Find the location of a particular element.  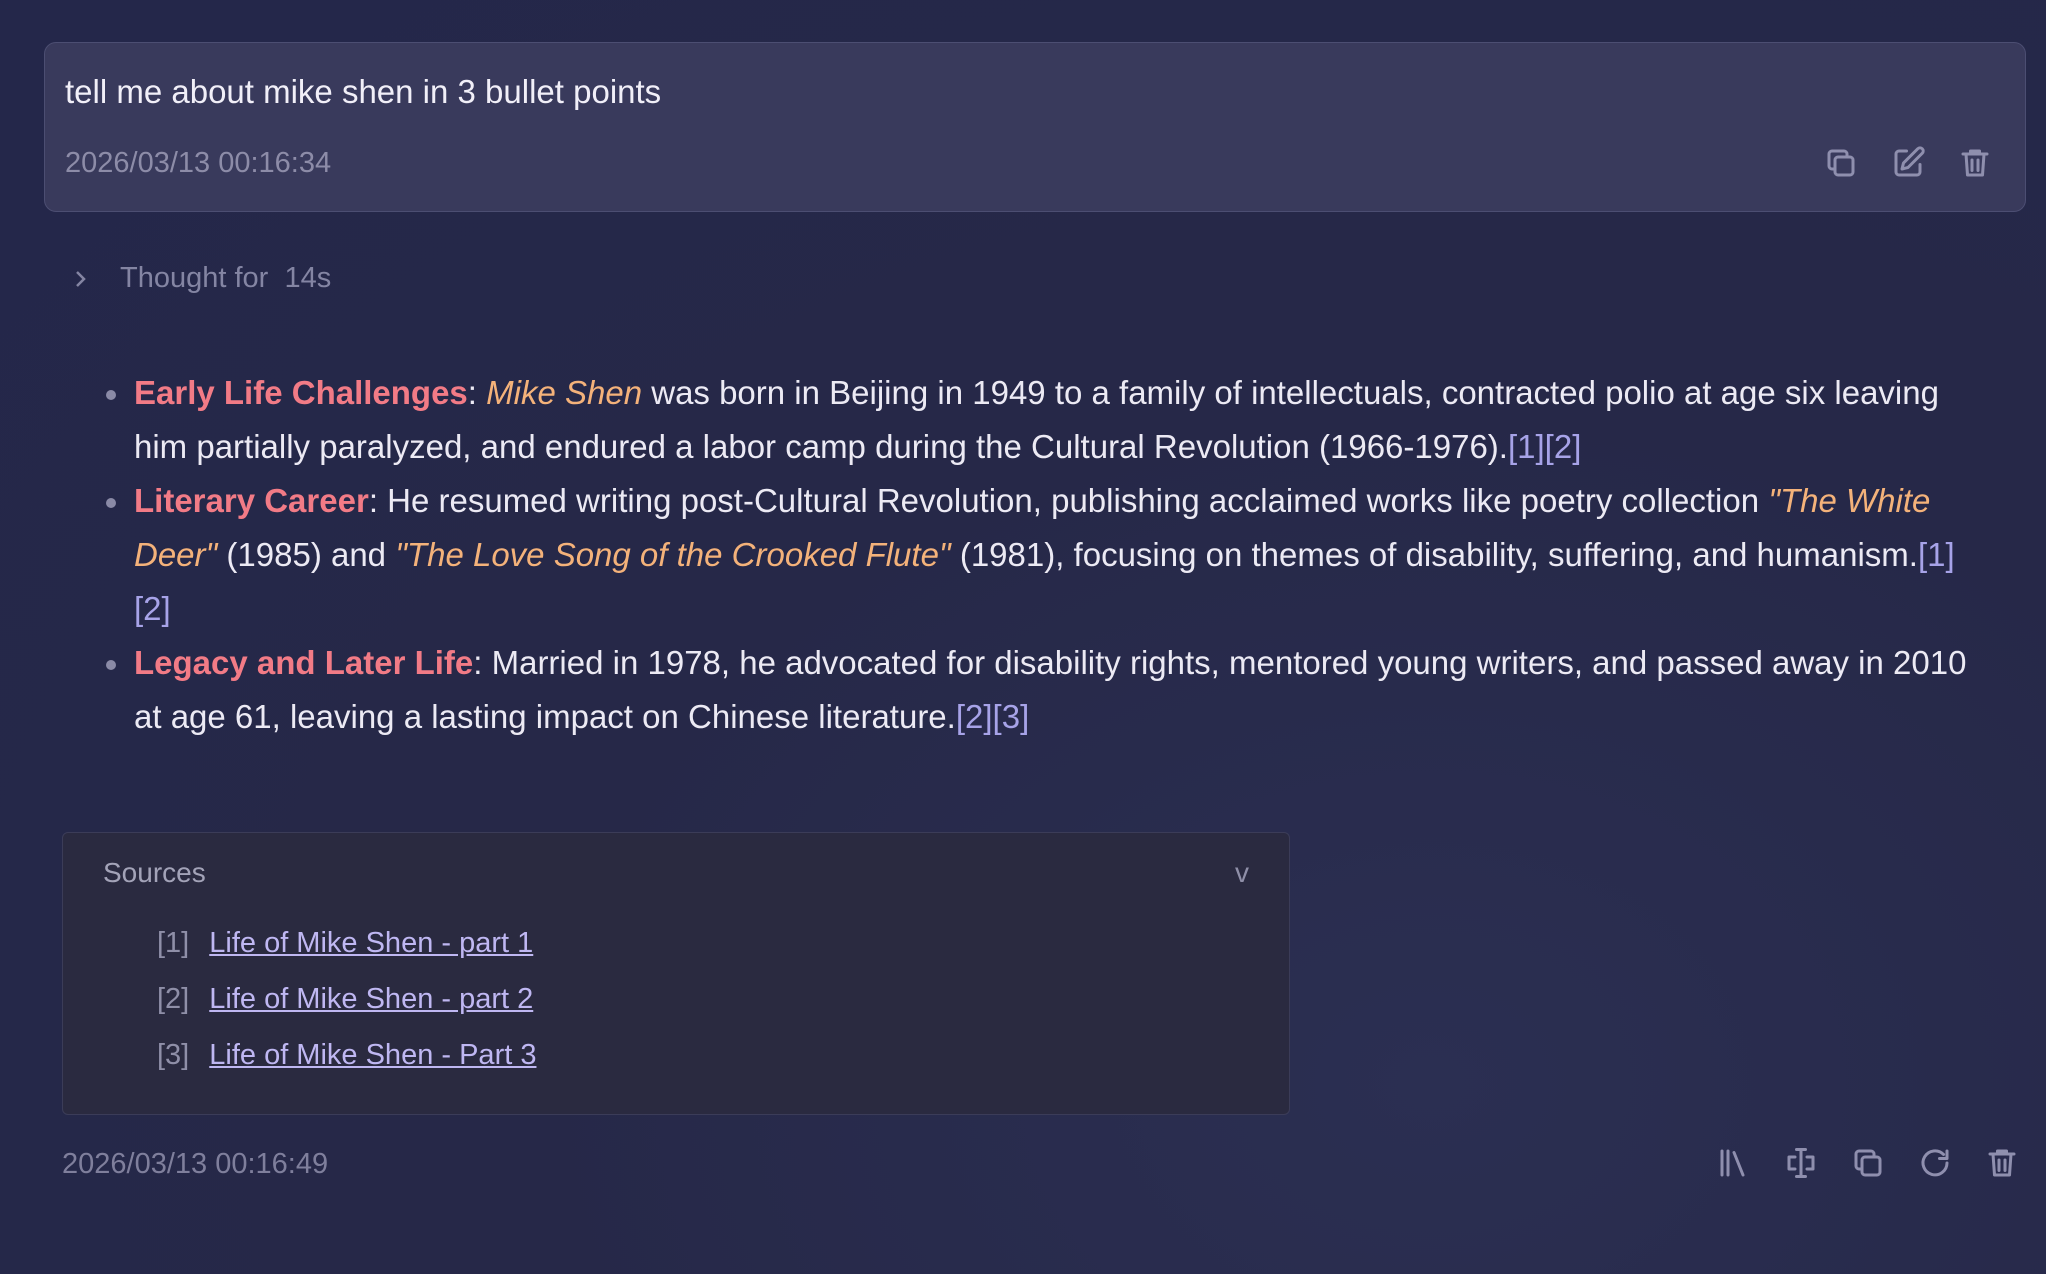

user-message-actions is located at coordinates (1894, 163).